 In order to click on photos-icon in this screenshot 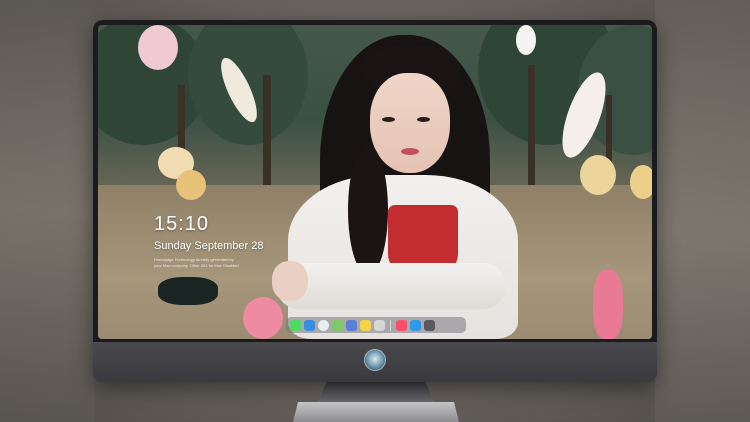, I will do `click(351, 325)`.